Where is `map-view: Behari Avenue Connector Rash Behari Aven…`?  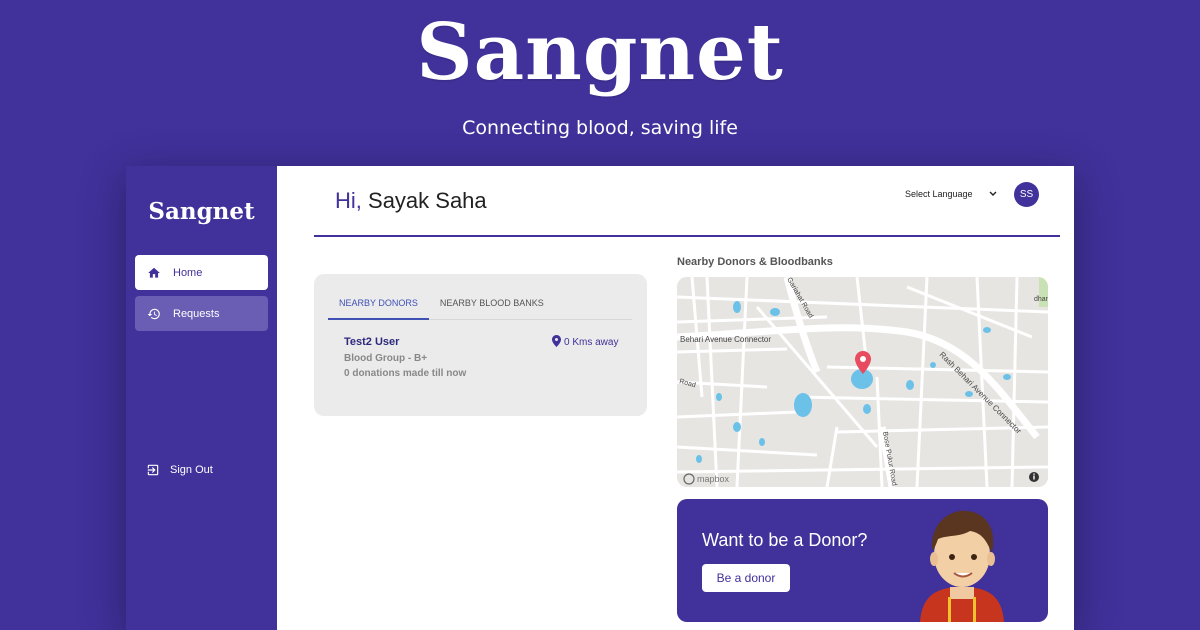
map-view: Behari Avenue Connector Rash Behari Aven… is located at coordinates (862, 382).